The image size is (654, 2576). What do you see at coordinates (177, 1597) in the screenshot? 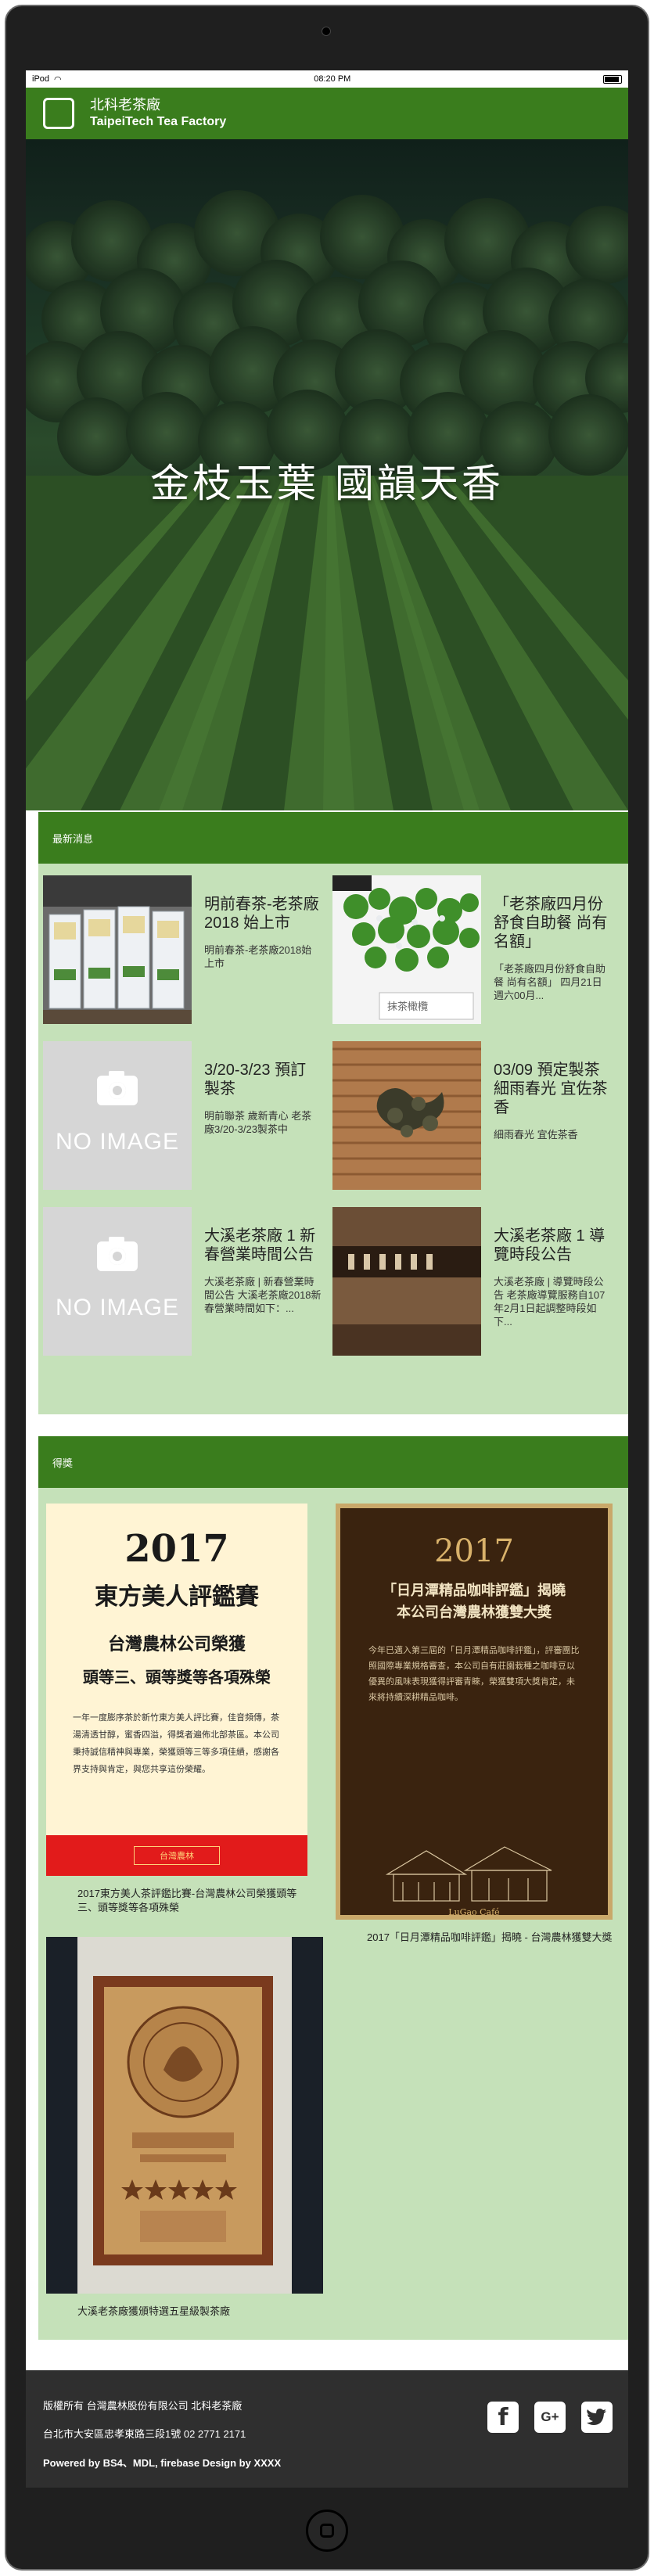
I see `poster-contest: 東方美人評鑑賽` at bounding box center [177, 1597].